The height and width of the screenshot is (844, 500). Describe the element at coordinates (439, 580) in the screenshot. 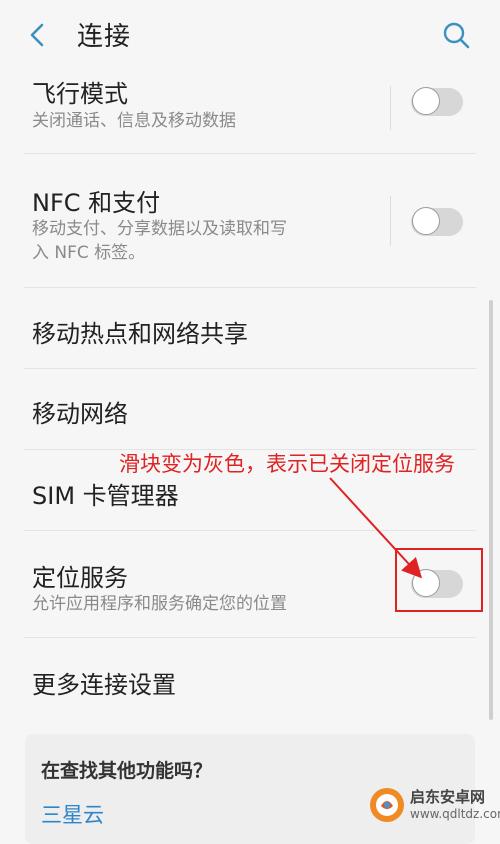

I see `annotation-highlight-box` at that location.